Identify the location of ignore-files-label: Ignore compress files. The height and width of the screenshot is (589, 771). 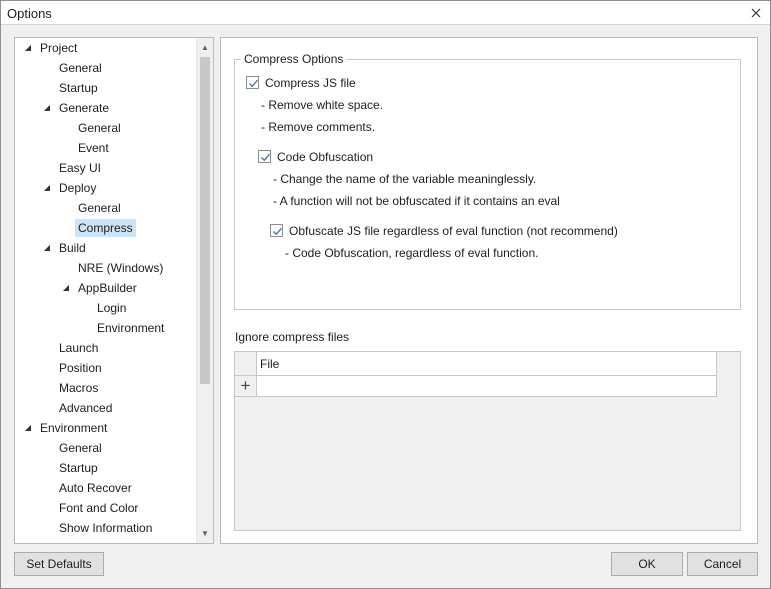
(292, 337).